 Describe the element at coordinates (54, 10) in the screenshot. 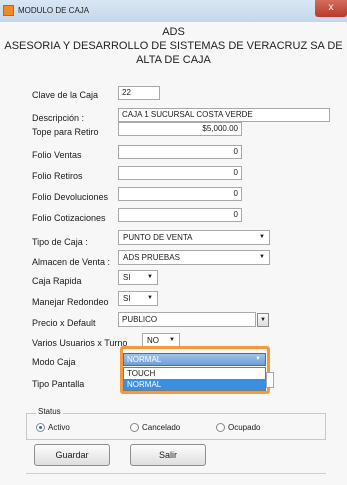

I see `window-title: MODULO DE CAJA` at that location.